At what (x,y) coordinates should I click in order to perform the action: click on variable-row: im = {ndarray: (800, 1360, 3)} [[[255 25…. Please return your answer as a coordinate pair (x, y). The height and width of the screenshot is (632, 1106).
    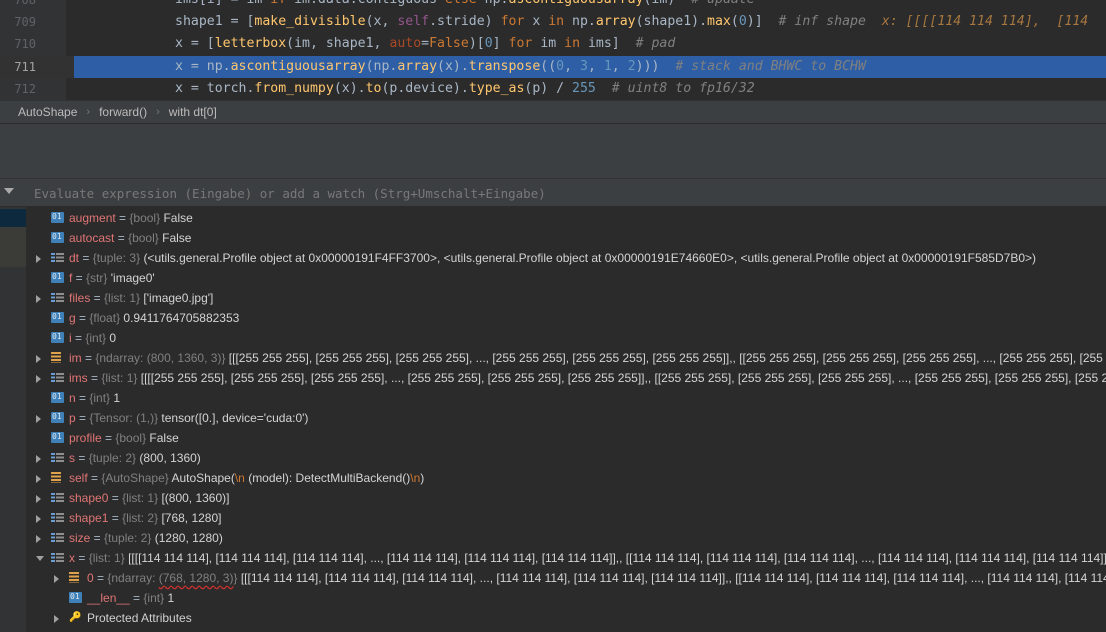
    Looking at the image, I should click on (566, 358).